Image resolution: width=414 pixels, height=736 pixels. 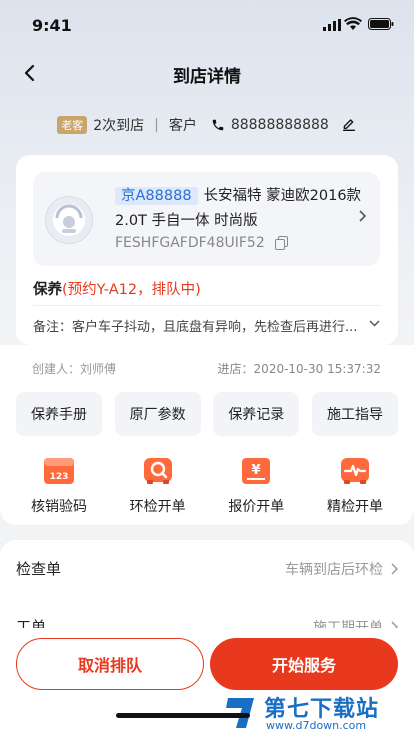 What do you see at coordinates (157, 414) in the screenshot?
I see `factory-params-button: 原厂参数` at bounding box center [157, 414].